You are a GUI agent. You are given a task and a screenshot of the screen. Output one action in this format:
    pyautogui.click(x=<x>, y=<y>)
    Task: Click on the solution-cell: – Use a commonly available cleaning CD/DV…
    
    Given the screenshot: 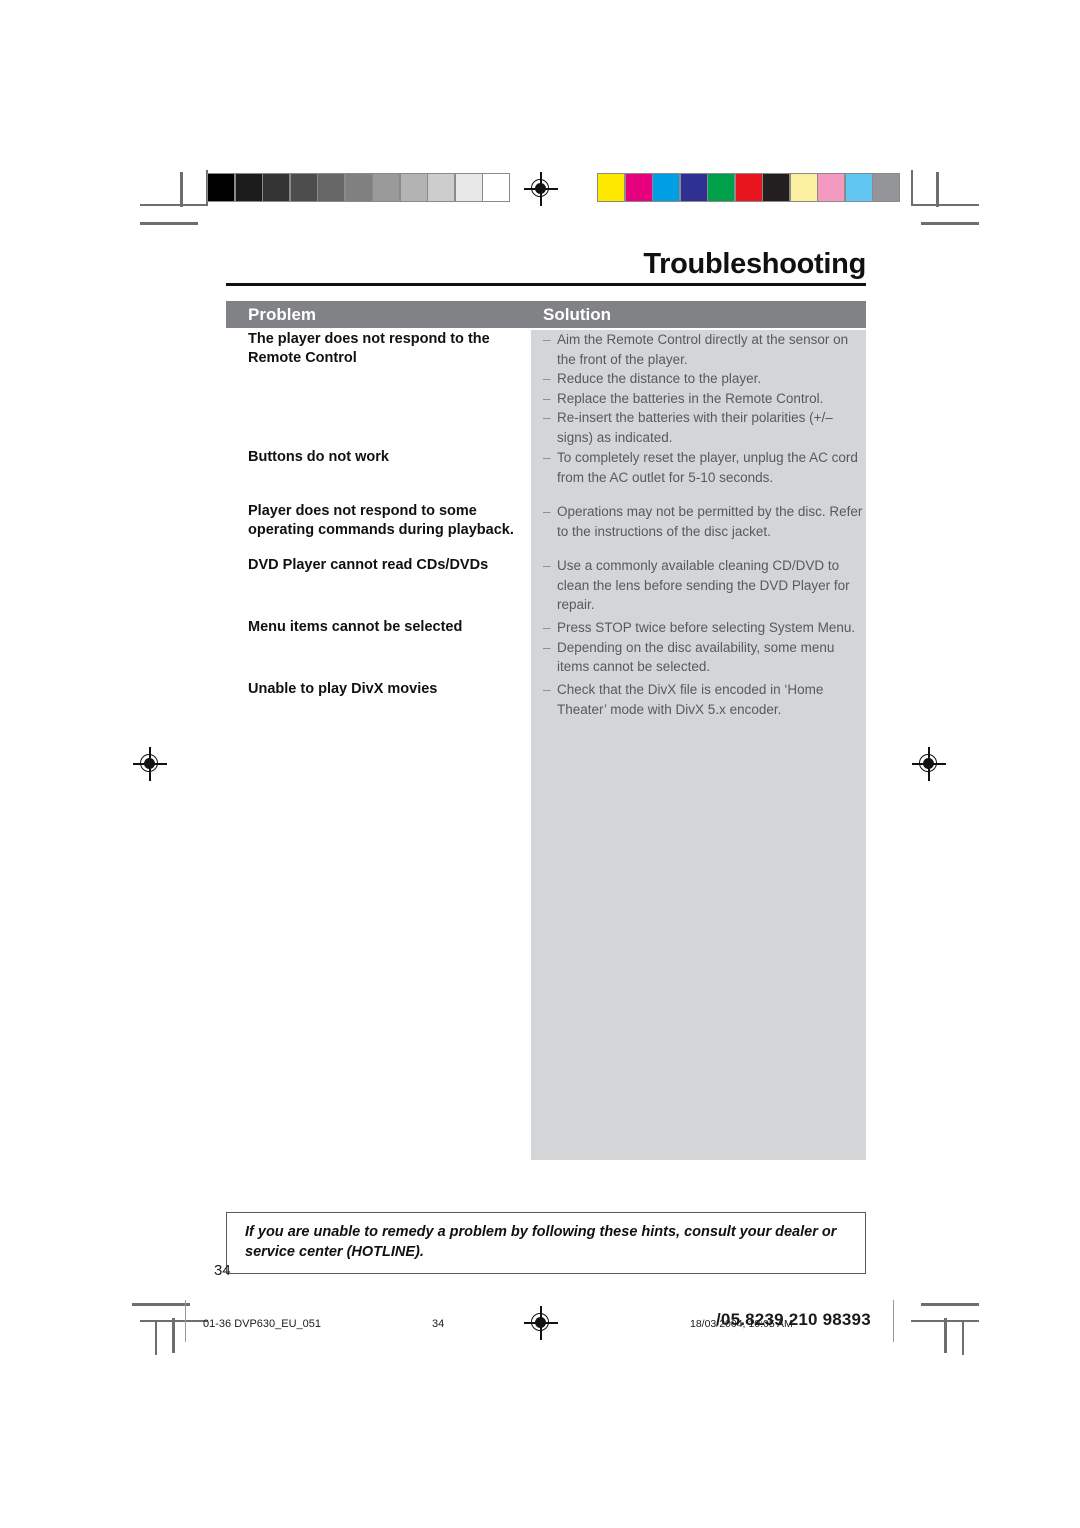 What is the action you would take?
    pyautogui.click(x=698, y=585)
    